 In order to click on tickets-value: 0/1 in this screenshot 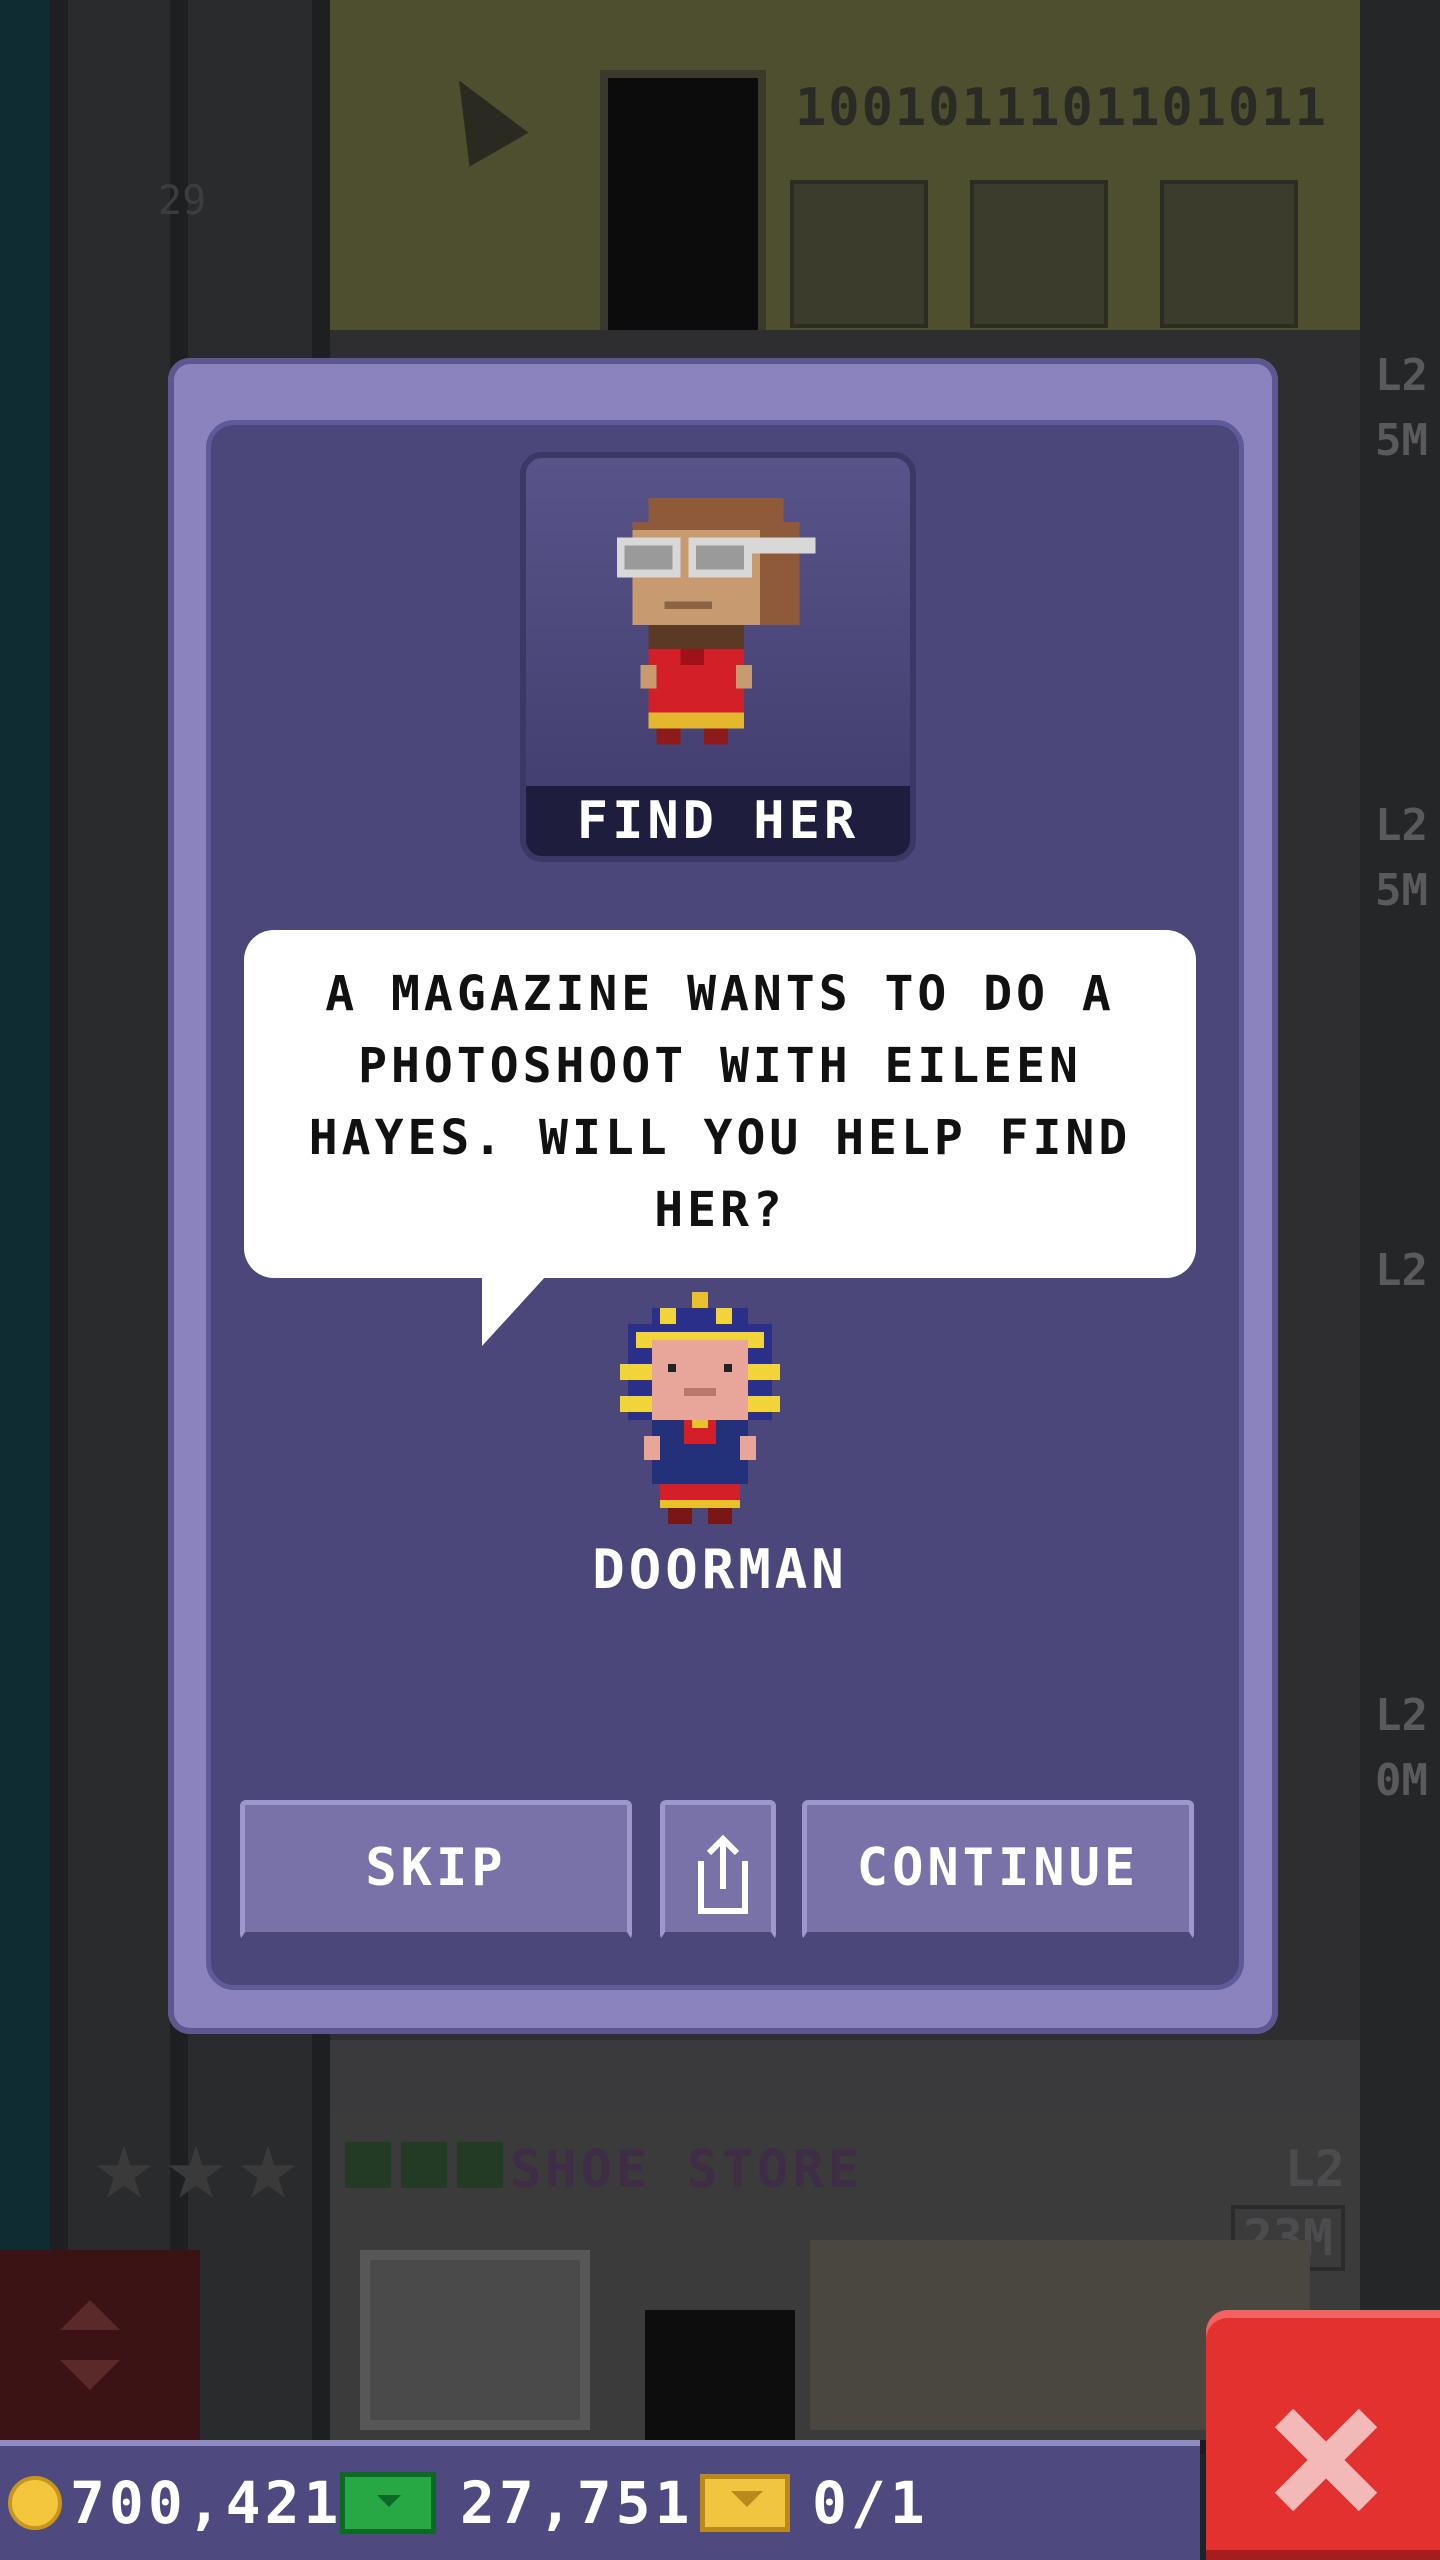, I will do `click(870, 2503)`.